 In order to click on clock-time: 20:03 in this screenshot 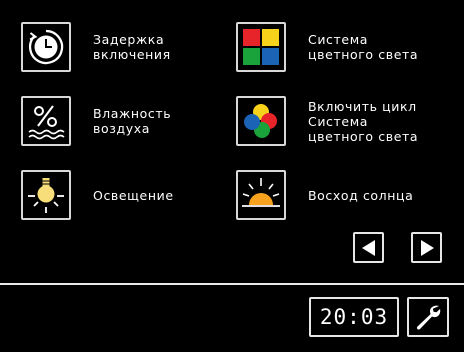, I will do `click(354, 317)`.